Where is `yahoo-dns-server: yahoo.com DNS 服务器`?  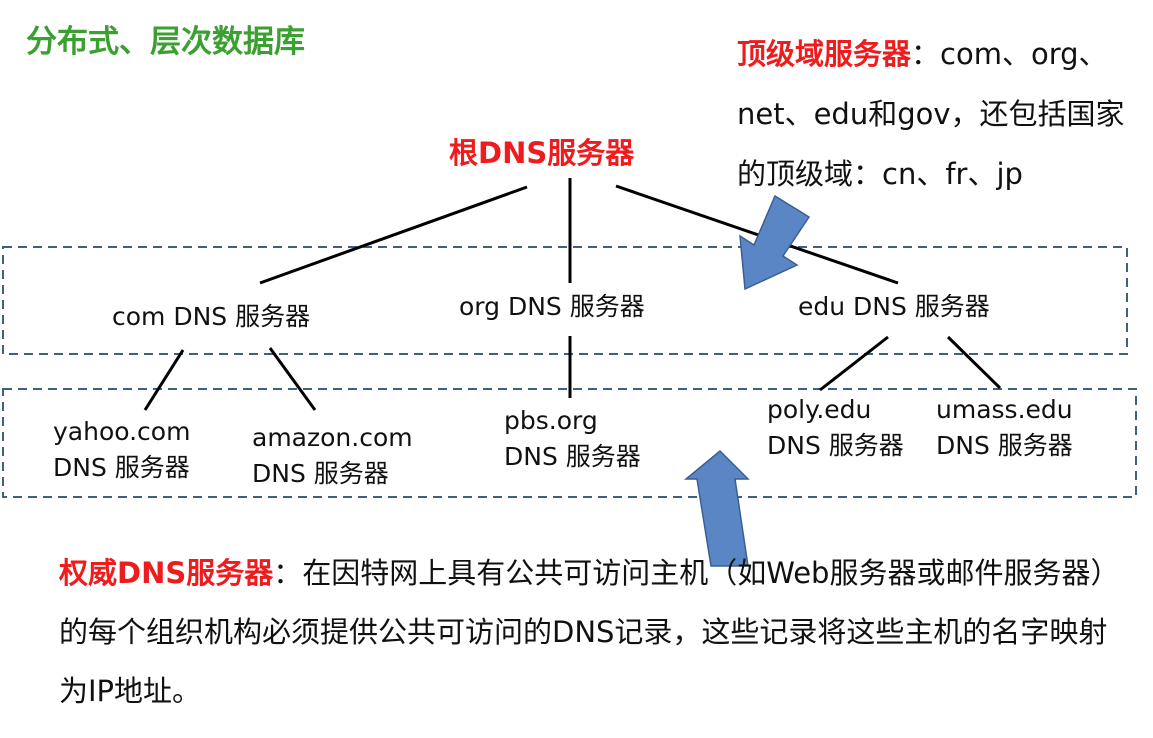 yahoo-dns-server: yahoo.com DNS 服务器 is located at coordinates (121, 450).